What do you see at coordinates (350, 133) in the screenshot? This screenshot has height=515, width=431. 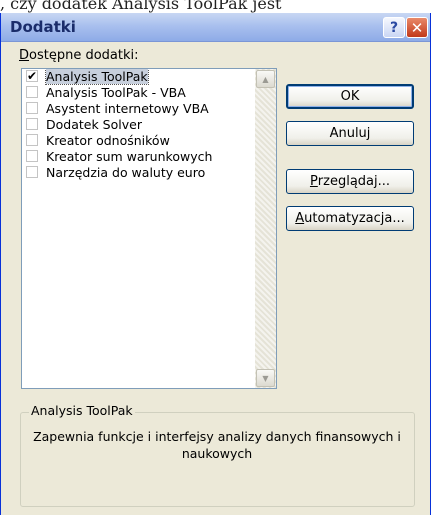 I see `cancel-button: Anuluj` at bounding box center [350, 133].